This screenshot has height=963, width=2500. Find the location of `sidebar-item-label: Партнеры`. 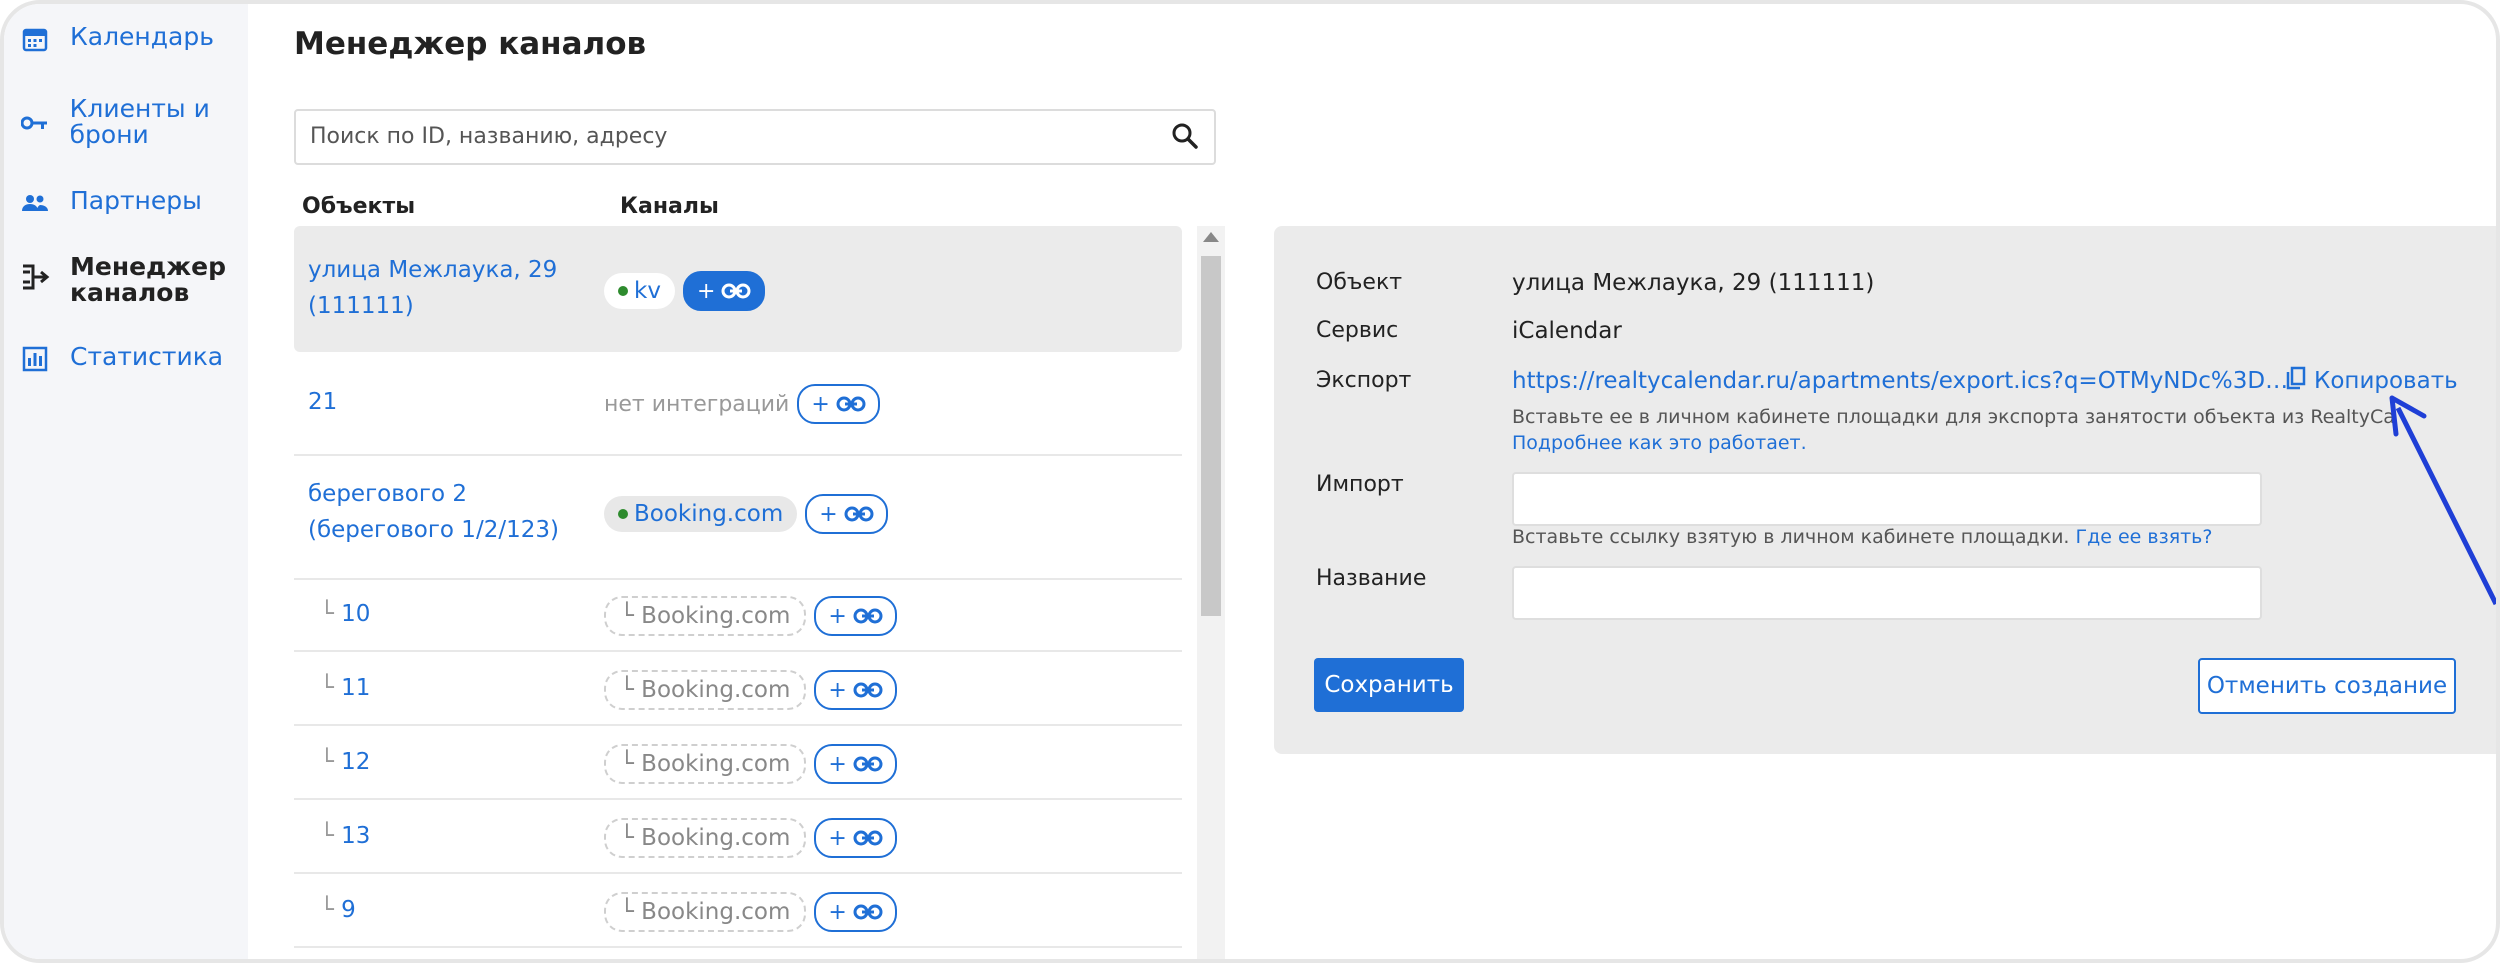

sidebar-item-label: Партнеры is located at coordinates (136, 200).